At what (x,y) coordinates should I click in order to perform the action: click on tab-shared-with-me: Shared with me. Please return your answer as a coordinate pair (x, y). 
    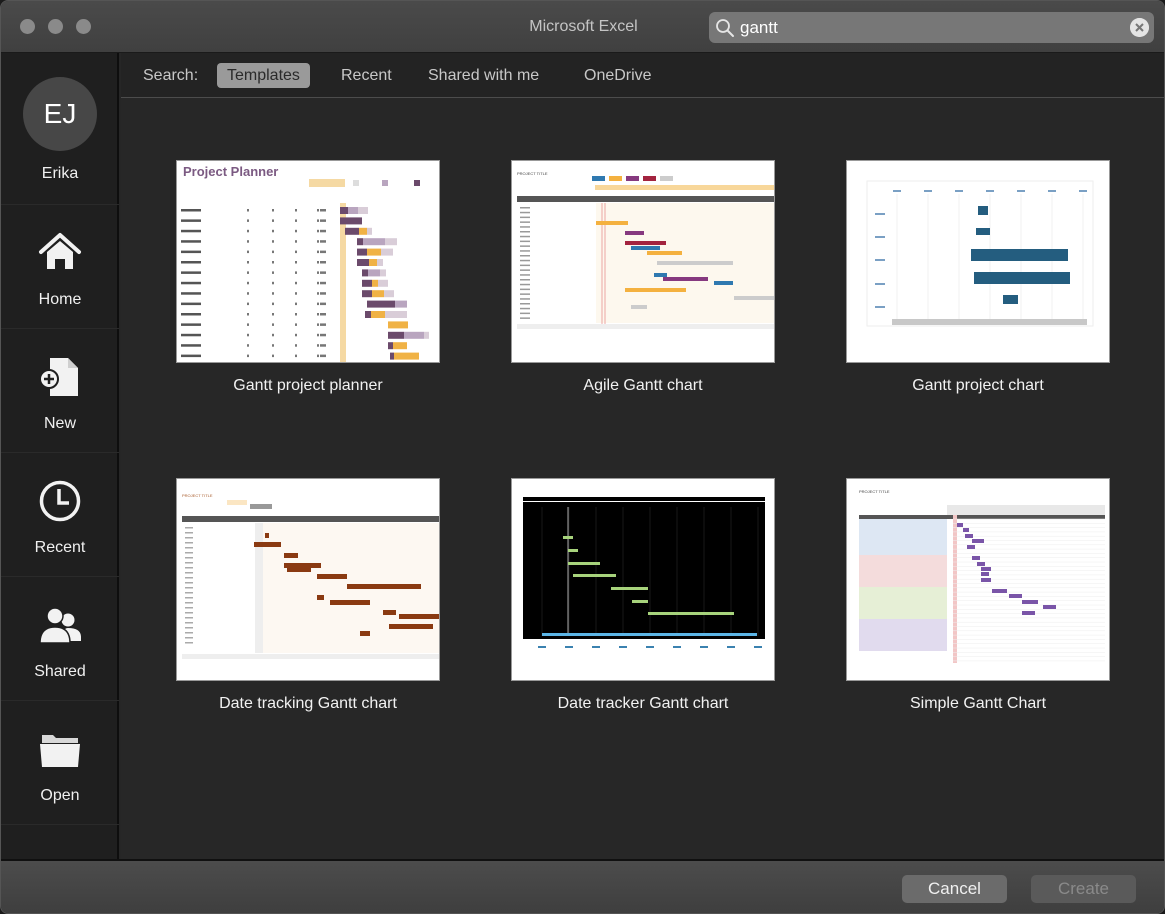
    Looking at the image, I should click on (483, 75).